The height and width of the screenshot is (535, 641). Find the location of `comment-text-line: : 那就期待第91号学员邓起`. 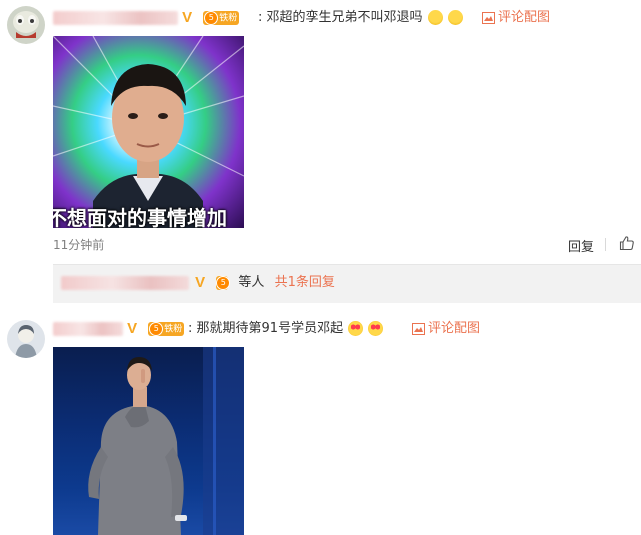

comment-text-line: : 那就期待第91号学员邓起 is located at coordinates (286, 329).